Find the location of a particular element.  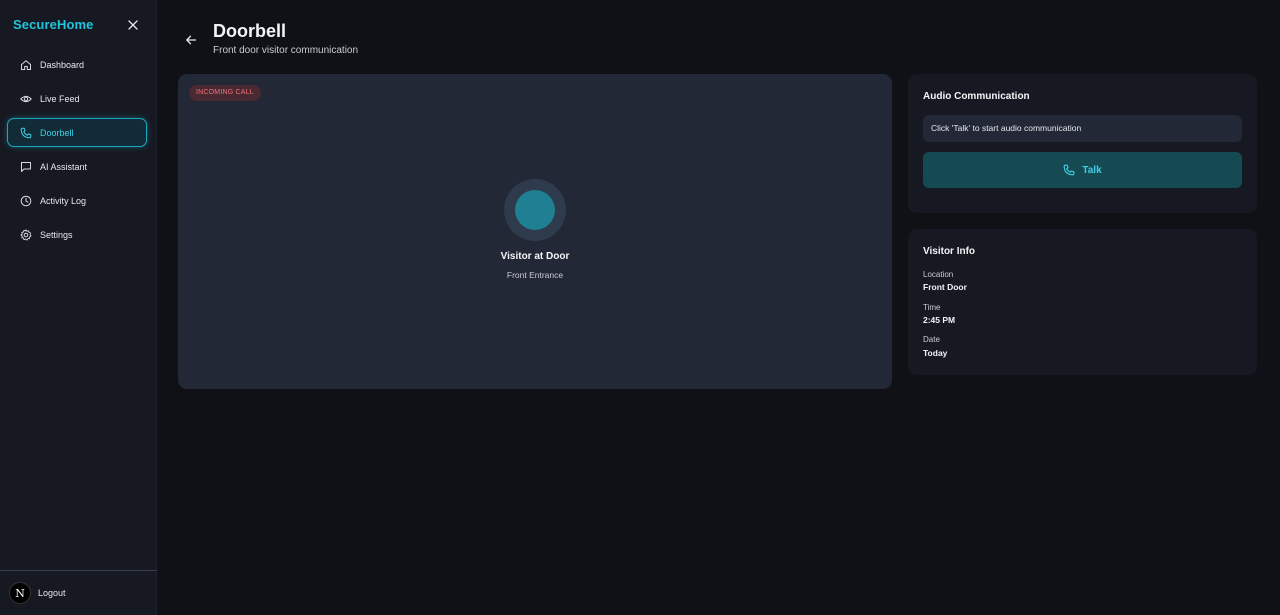

info-value-time: 2:45 PM is located at coordinates (939, 320).